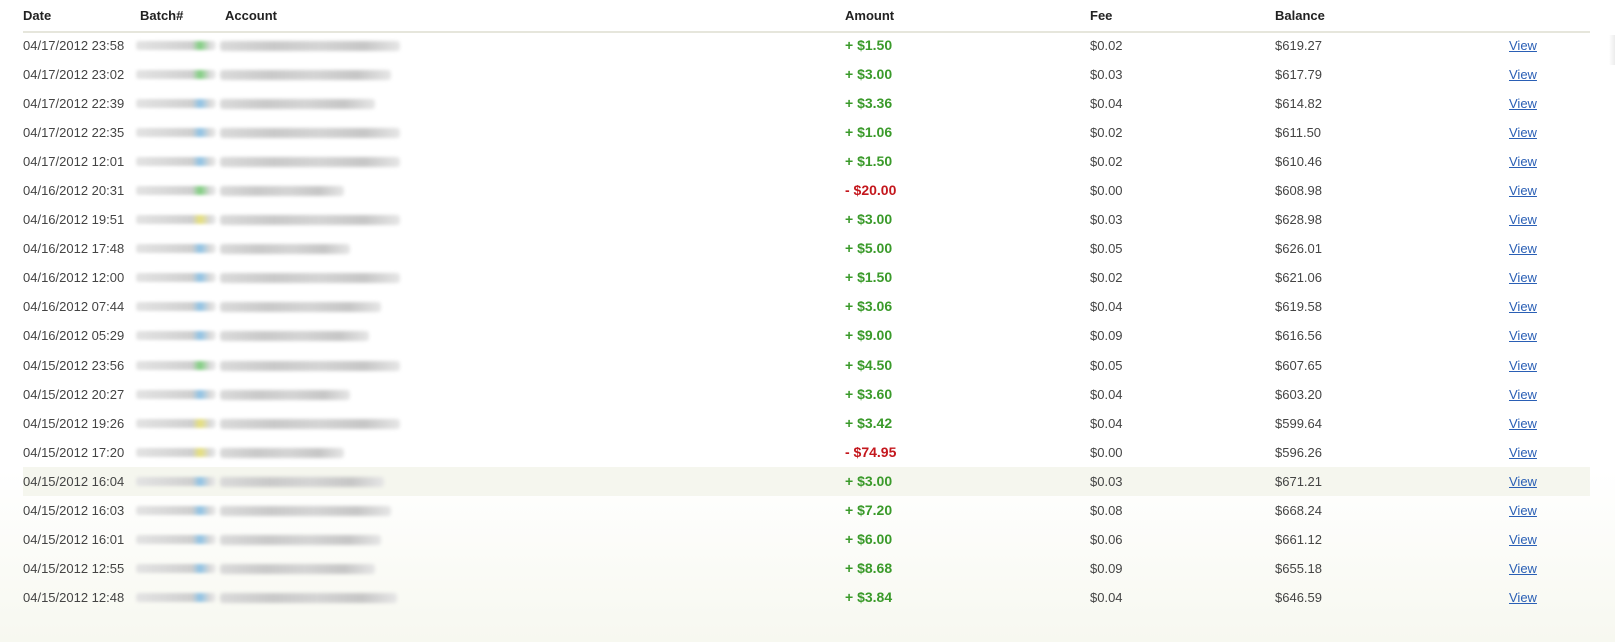 Image resolution: width=1615 pixels, height=642 pixels. I want to click on balance-cell: $646.59, so click(1298, 597).